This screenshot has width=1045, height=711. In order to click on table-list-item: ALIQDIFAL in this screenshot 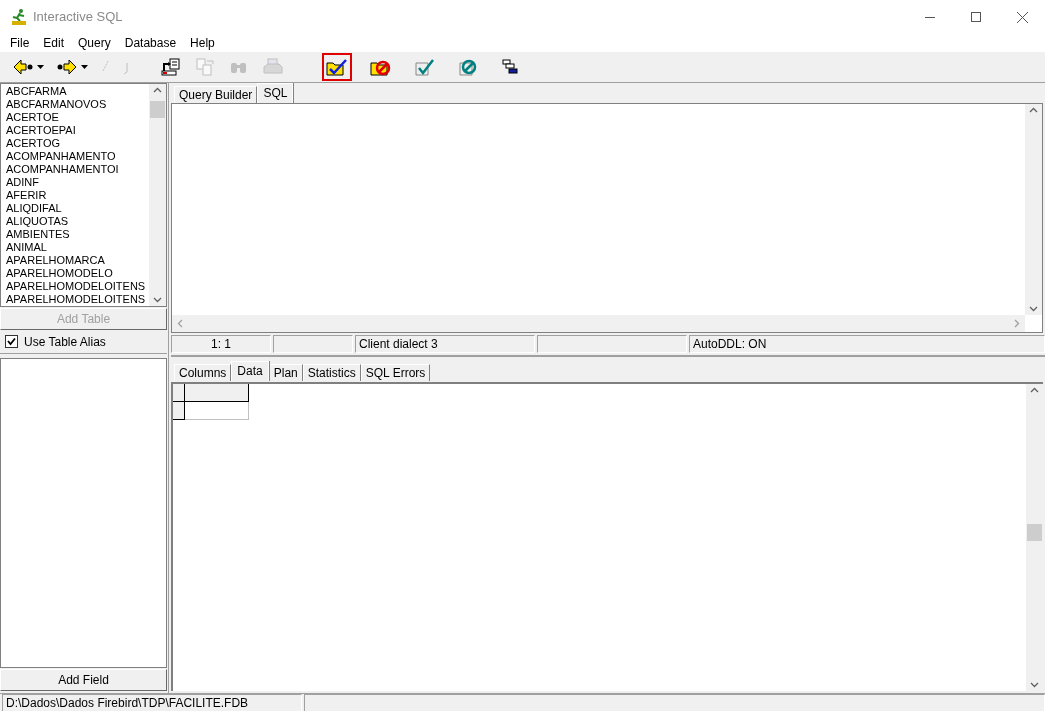, I will do `click(77, 208)`.